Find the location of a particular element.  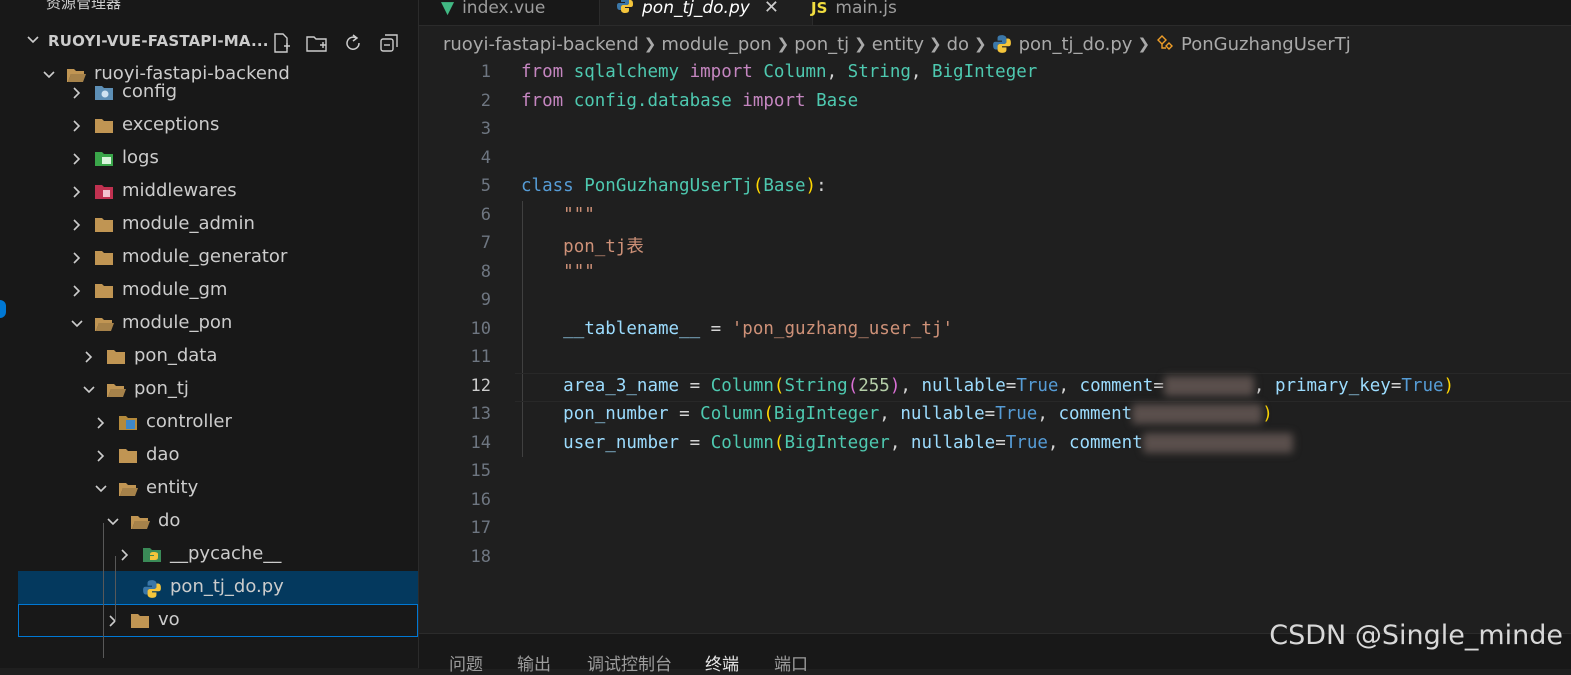

breadcrumb-item: module_pon is located at coordinates (716, 44).